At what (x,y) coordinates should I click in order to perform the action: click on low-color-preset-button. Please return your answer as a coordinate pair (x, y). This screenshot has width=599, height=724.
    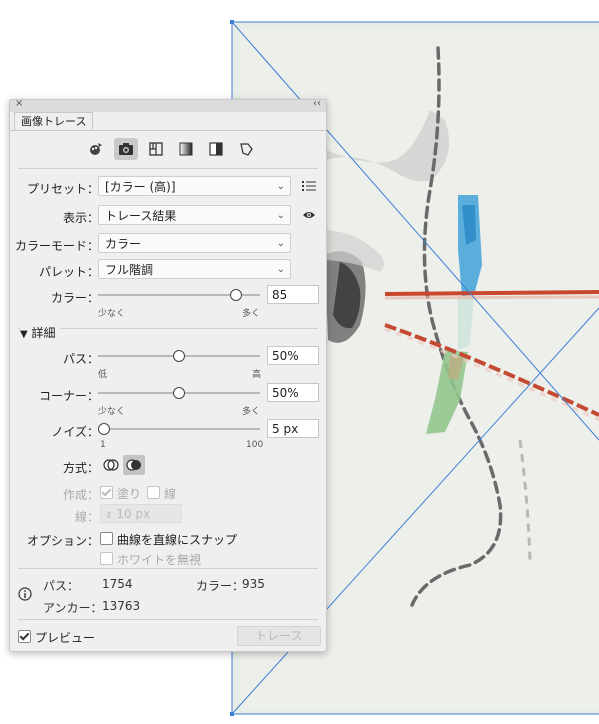
    Looking at the image, I should click on (156, 149).